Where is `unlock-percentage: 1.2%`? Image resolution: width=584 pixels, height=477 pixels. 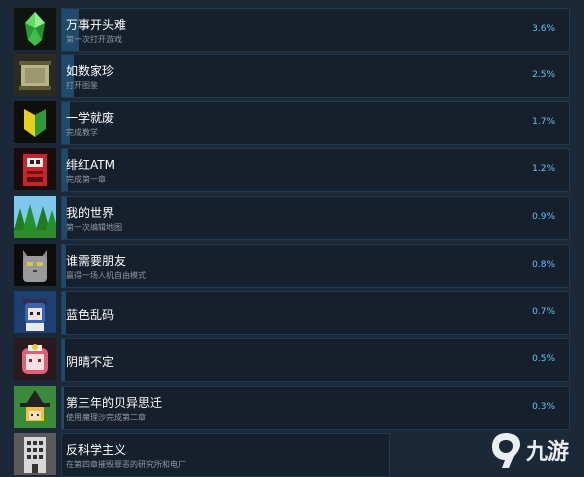
unlock-percentage: 1.2% is located at coordinates (543, 169).